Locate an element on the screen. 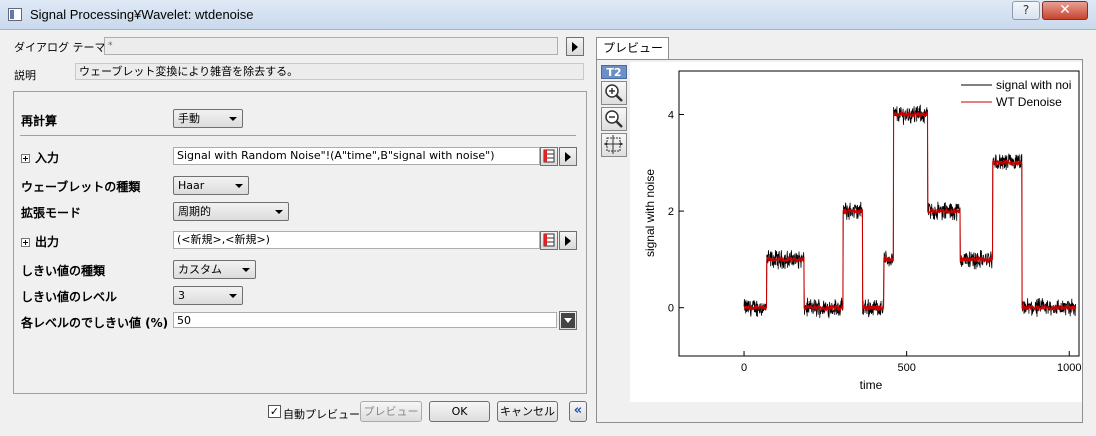  auto-preview-label: 自動プレビュー is located at coordinates (321, 414).